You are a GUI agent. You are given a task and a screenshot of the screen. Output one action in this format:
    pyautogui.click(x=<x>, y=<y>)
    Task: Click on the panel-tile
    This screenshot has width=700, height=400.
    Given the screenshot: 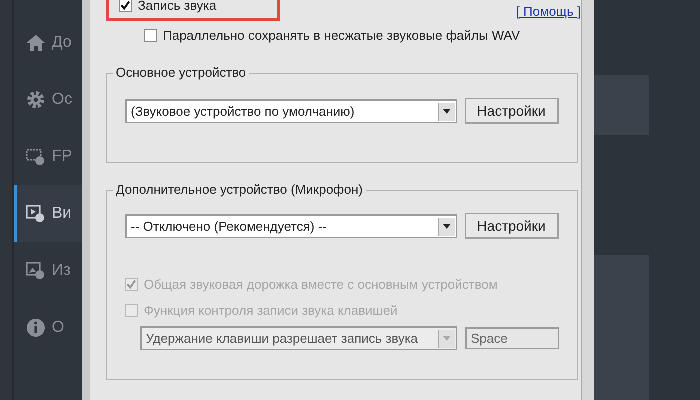 What is the action you would take?
    pyautogui.click(x=621, y=105)
    